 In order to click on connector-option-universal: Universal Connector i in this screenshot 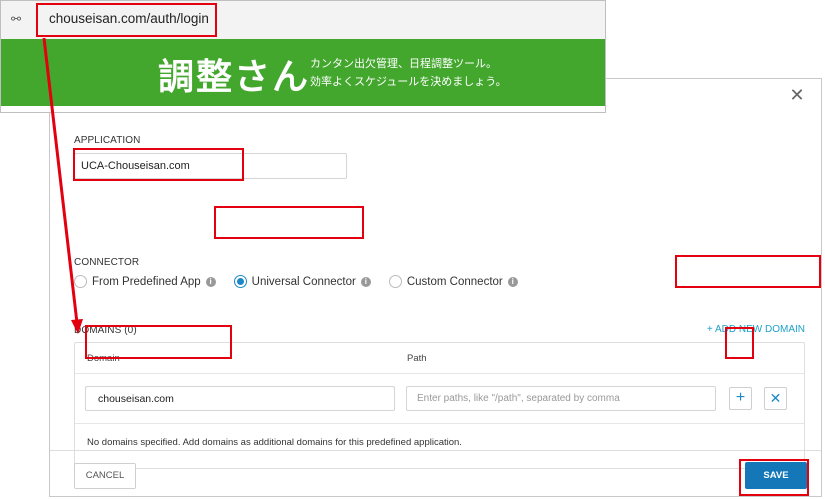, I will do `click(302, 281)`.